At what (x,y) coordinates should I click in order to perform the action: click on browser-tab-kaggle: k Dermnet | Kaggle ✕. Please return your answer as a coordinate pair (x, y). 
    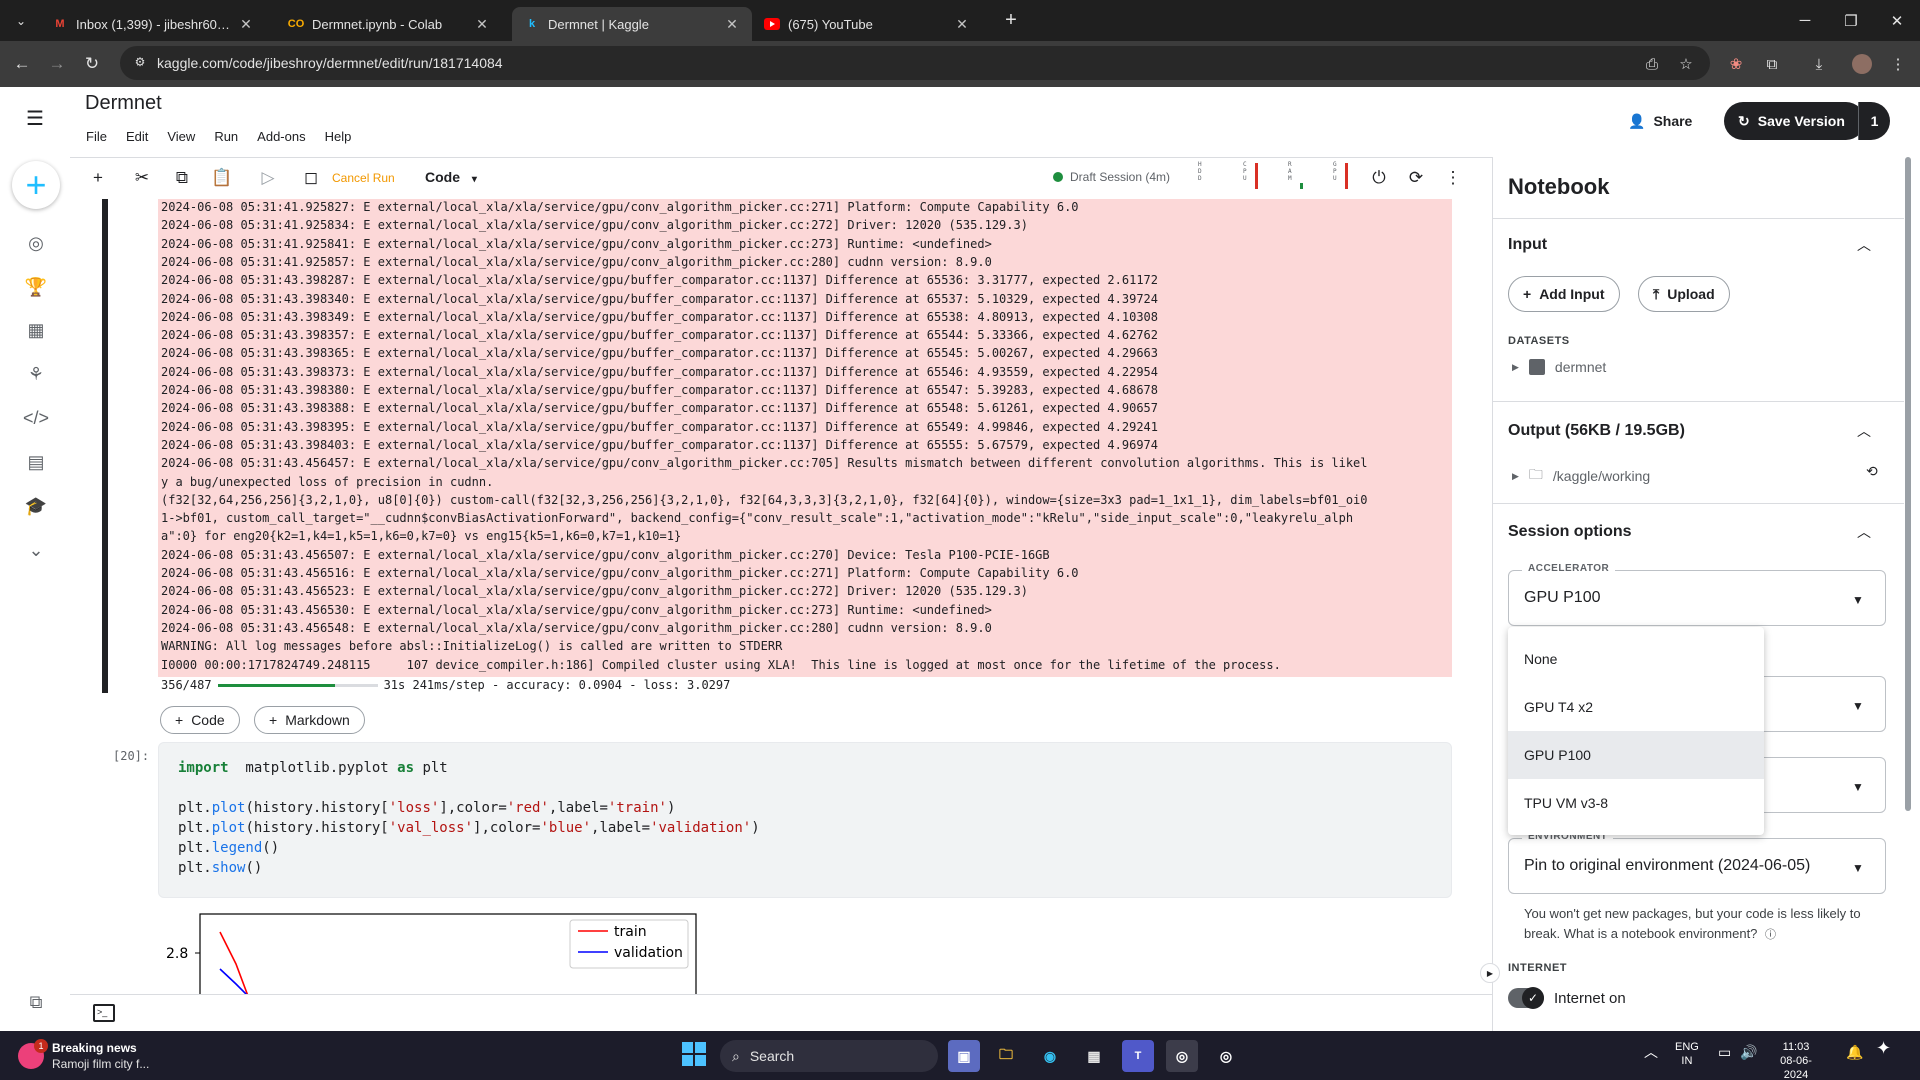
    Looking at the image, I should click on (632, 24).